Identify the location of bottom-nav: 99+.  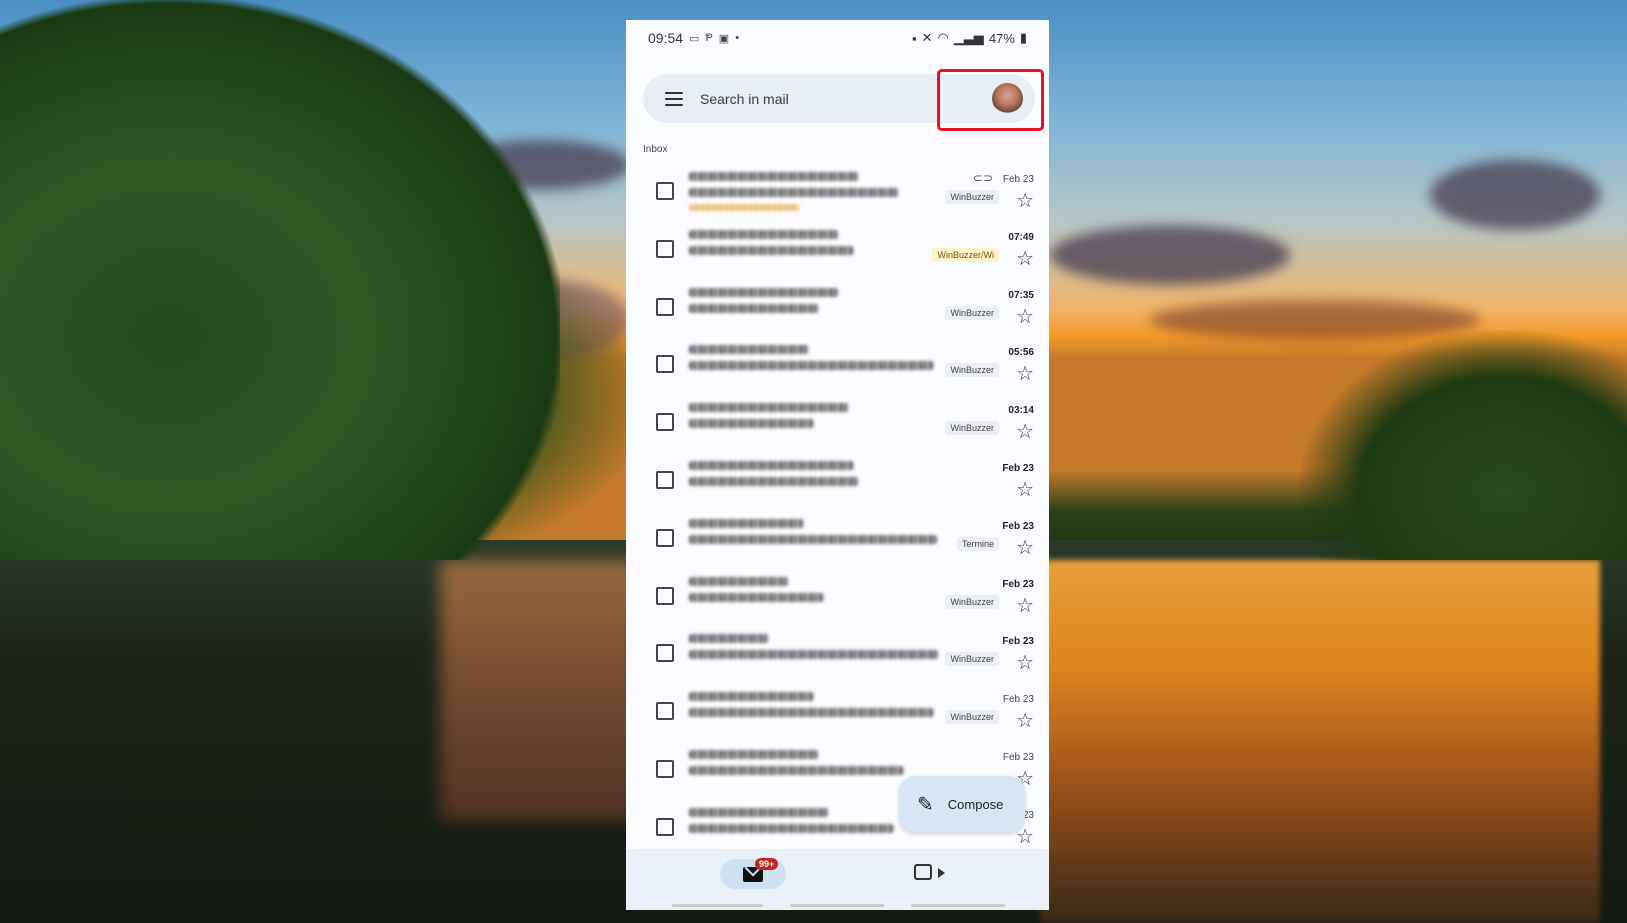
(837, 879).